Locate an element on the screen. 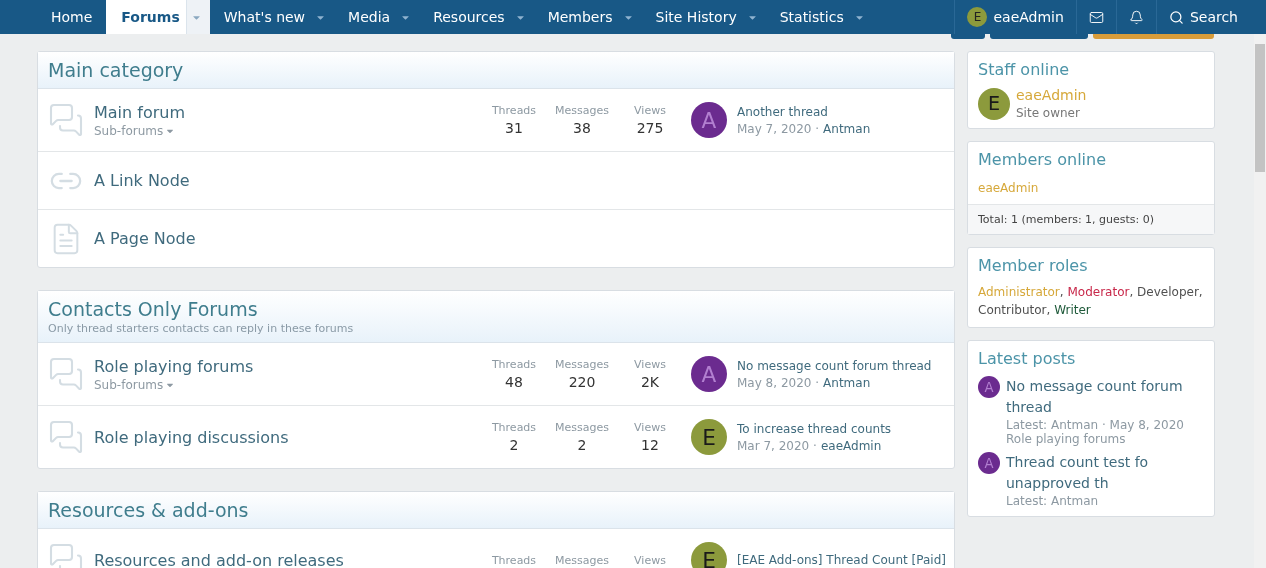 The width and height of the screenshot is (1266, 568). caret-icon is located at coordinates (197, 17).